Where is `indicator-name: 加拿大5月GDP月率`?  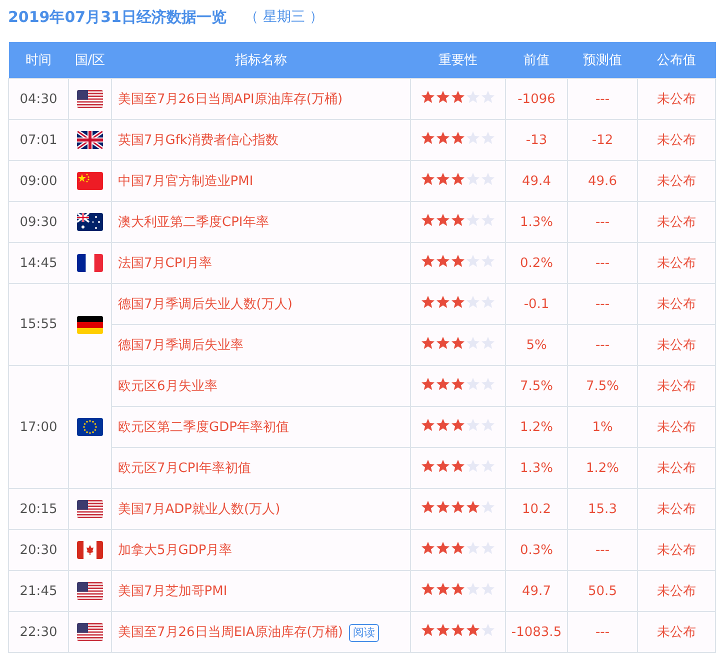
indicator-name: 加拿大5月GDP月率 is located at coordinates (175, 550).